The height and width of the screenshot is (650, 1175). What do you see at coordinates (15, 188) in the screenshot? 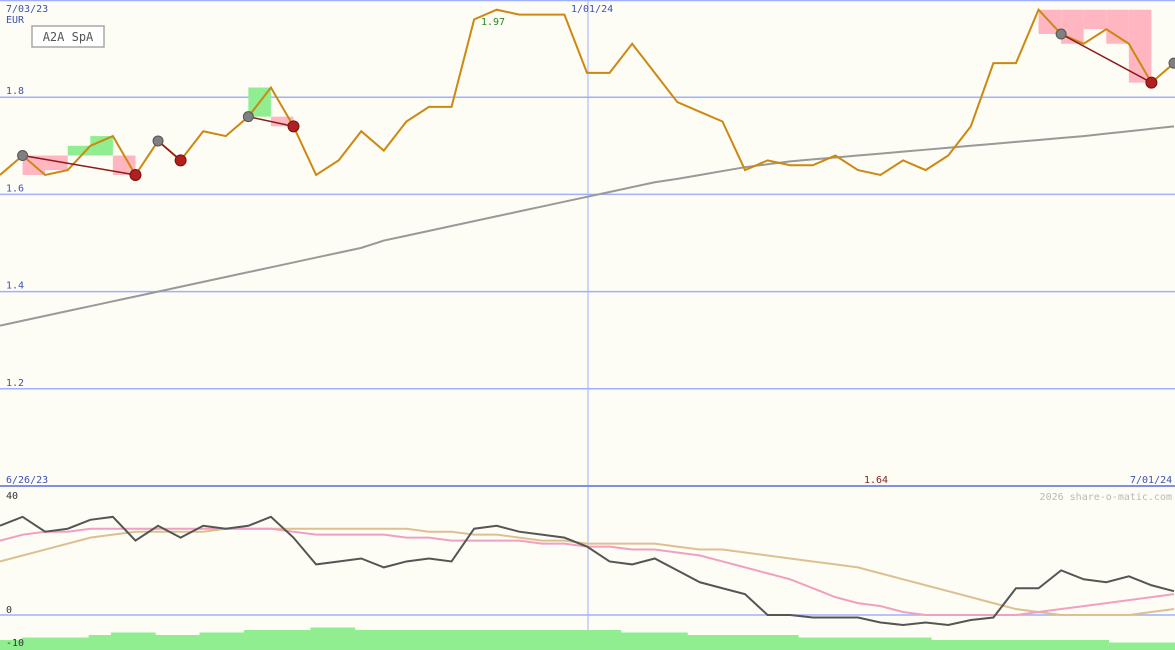
I see `price-tick-label-1: 1.6` at bounding box center [15, 188].